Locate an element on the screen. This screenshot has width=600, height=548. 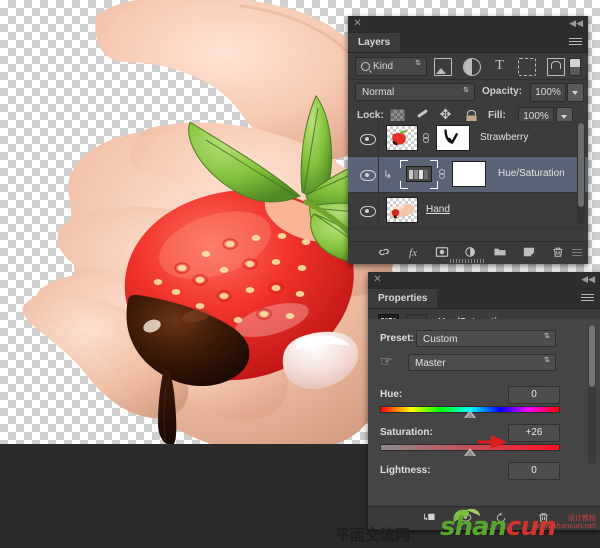
blend-mode-dropdown: Normal ⇅ is located at coordinates (415, 92).